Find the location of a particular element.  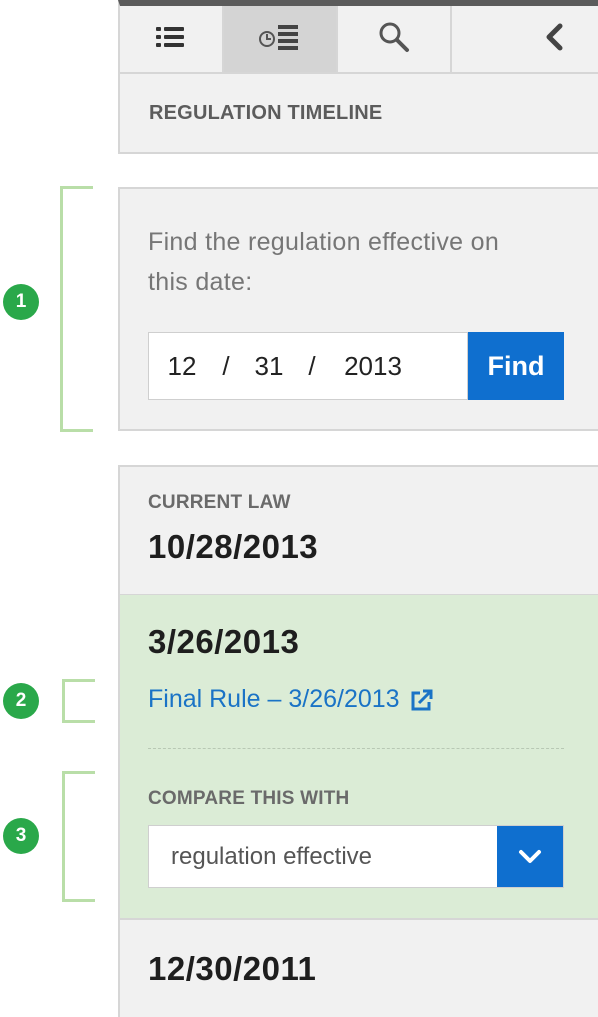

tab-table-of-contents is located at coordinates (172, 39).